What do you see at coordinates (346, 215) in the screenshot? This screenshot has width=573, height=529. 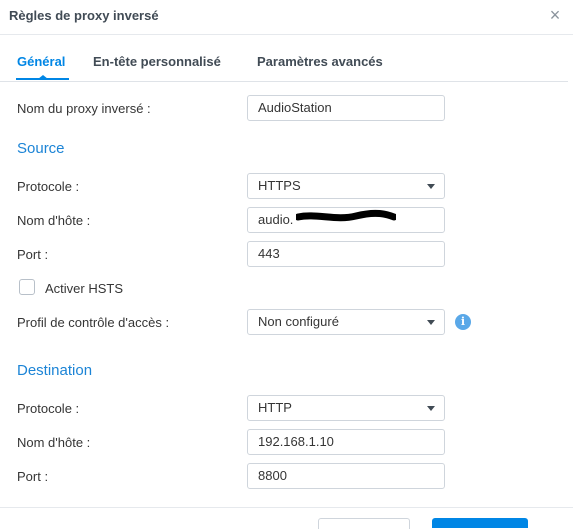 I see `redaction-mark` at bounding box center [346, 215].